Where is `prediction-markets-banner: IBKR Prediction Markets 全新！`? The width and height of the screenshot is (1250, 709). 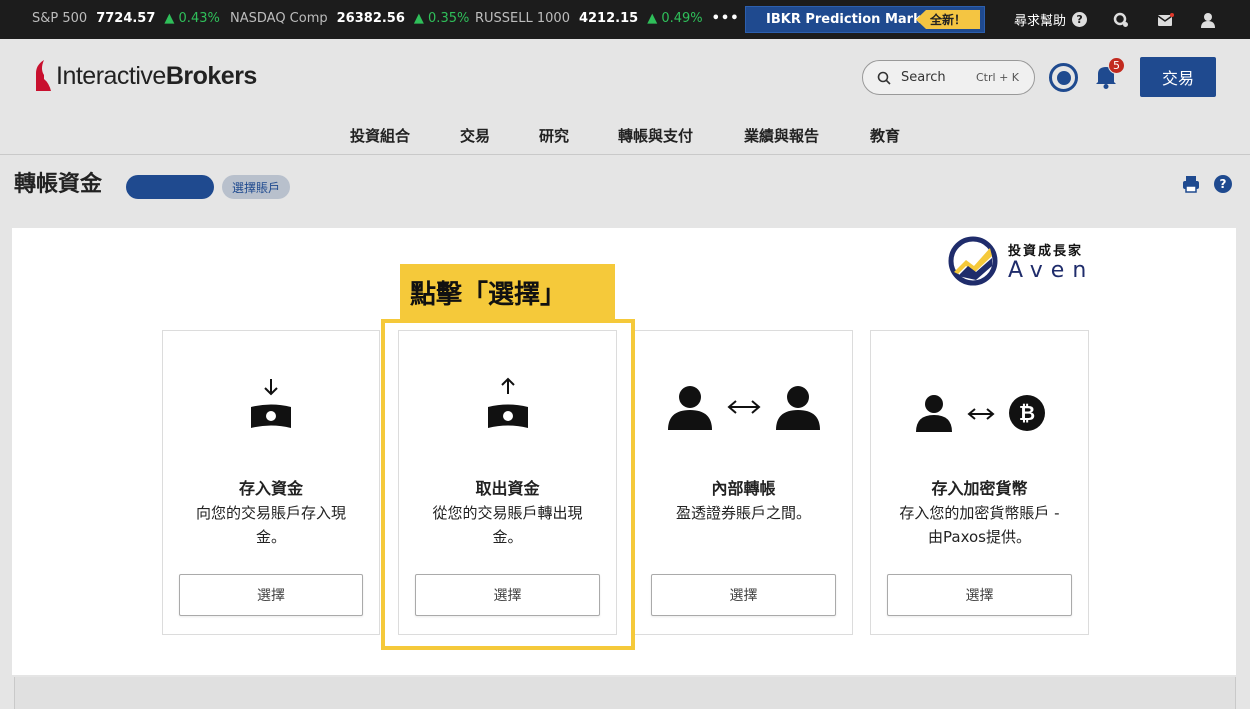 prediction-markets-banner: IBKR Prediction Markets 全新！ is located at coordinates (865, 19).